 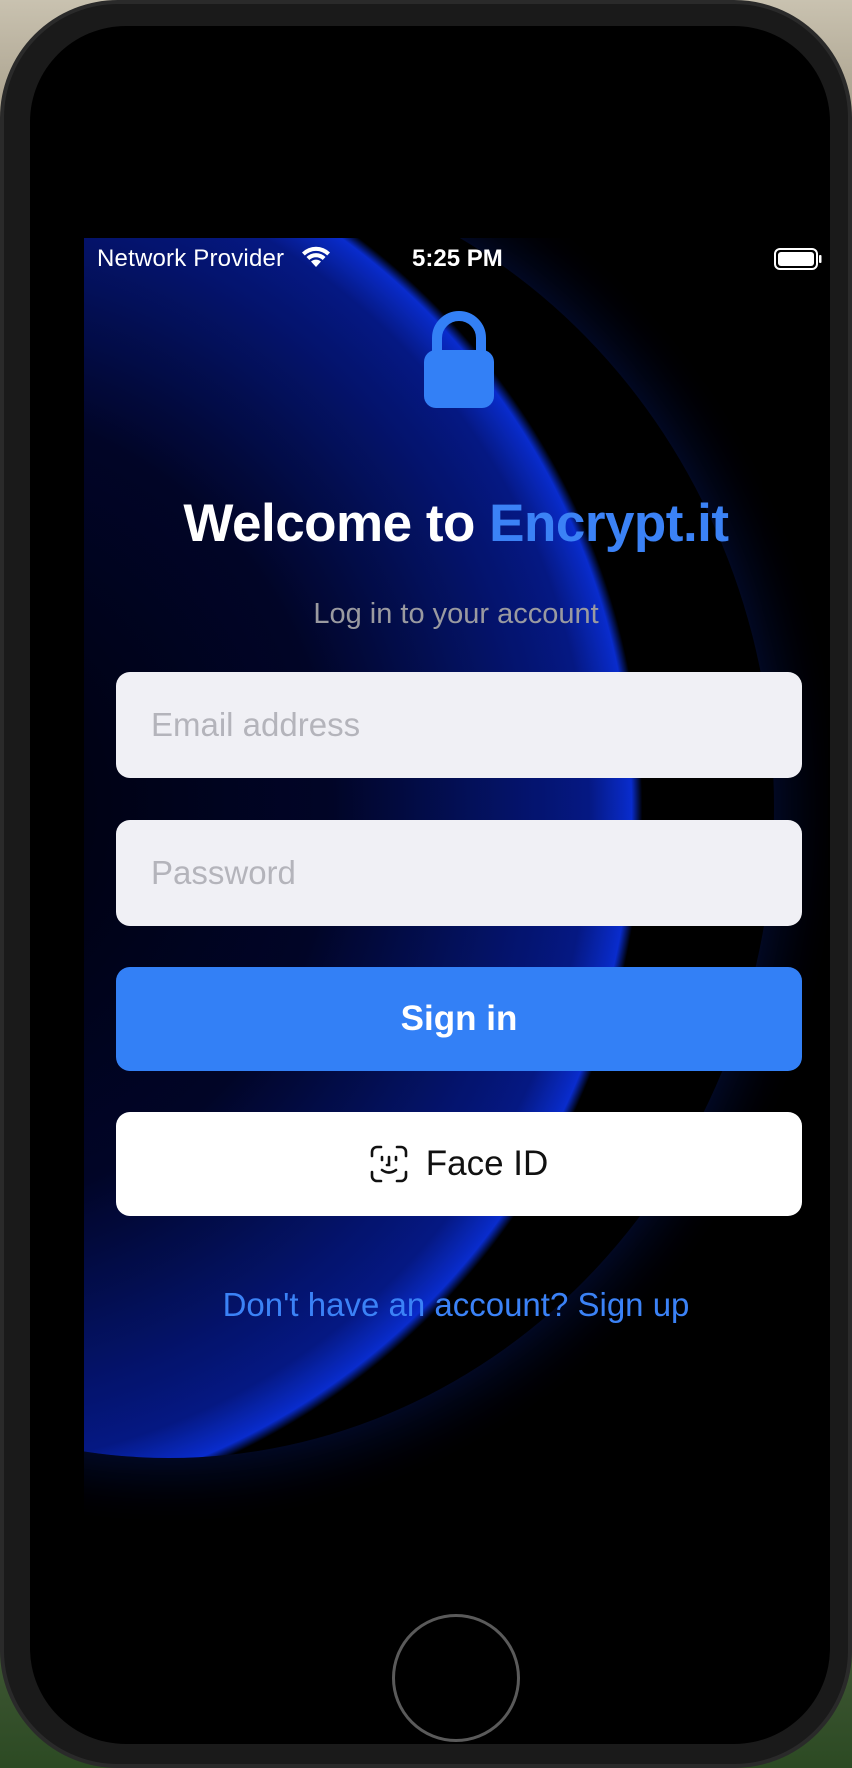 I want to click on page-title: Welcome to Encrypt.it, so click(x=456, y=523).